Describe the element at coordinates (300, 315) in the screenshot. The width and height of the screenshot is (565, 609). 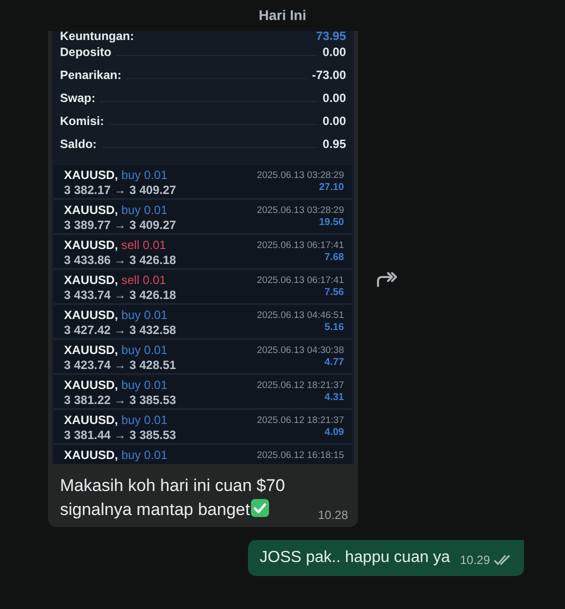
I see `trade-time: 2025.06.13 04:46:51` at that location.